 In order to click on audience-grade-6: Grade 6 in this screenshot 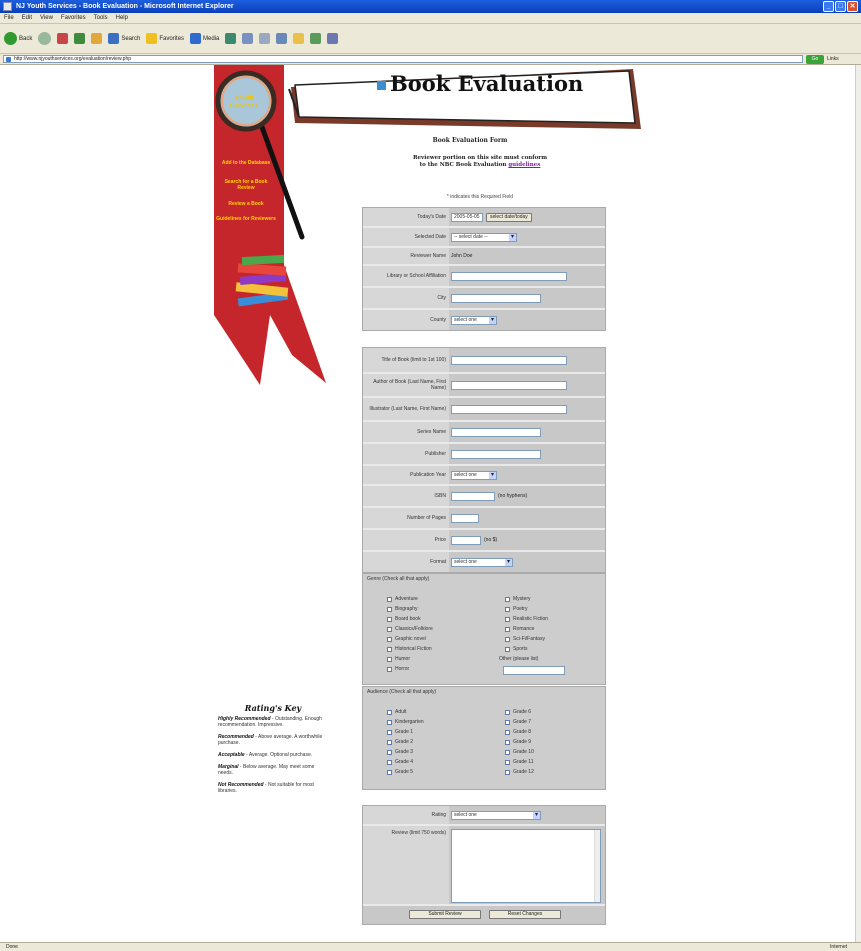, I will do `click(518, 712)`.